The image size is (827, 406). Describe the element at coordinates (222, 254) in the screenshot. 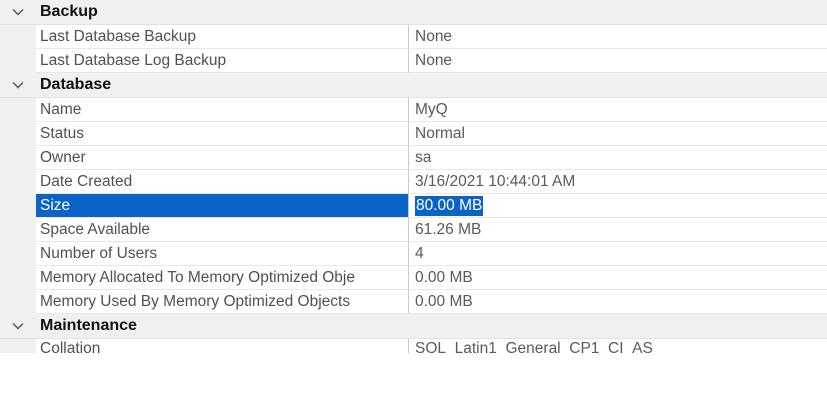

I see `property-name: Number of Users` at that location.